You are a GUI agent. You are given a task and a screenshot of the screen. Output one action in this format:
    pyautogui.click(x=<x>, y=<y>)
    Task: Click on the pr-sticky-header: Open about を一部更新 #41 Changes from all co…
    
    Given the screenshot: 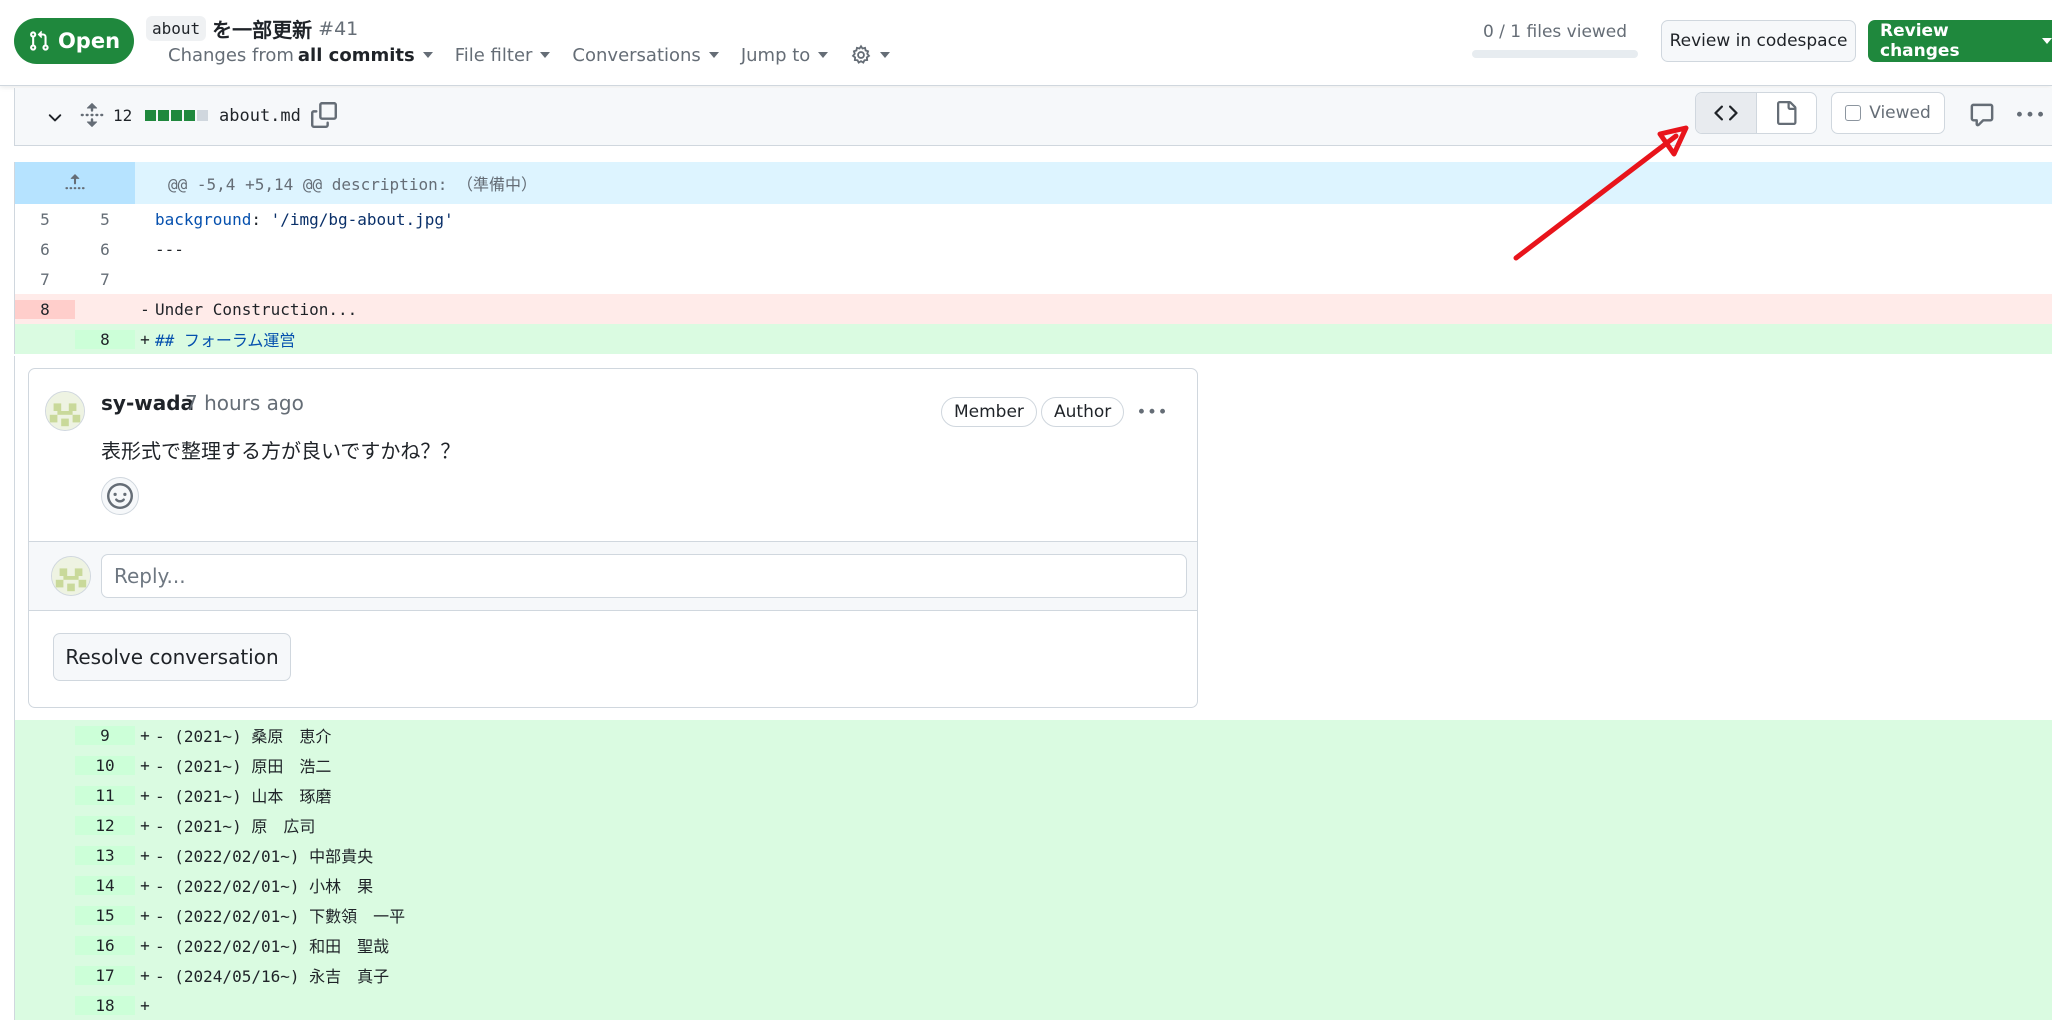 What is the action you would take?
    pyautogui.click(x=1026, y=43)
    